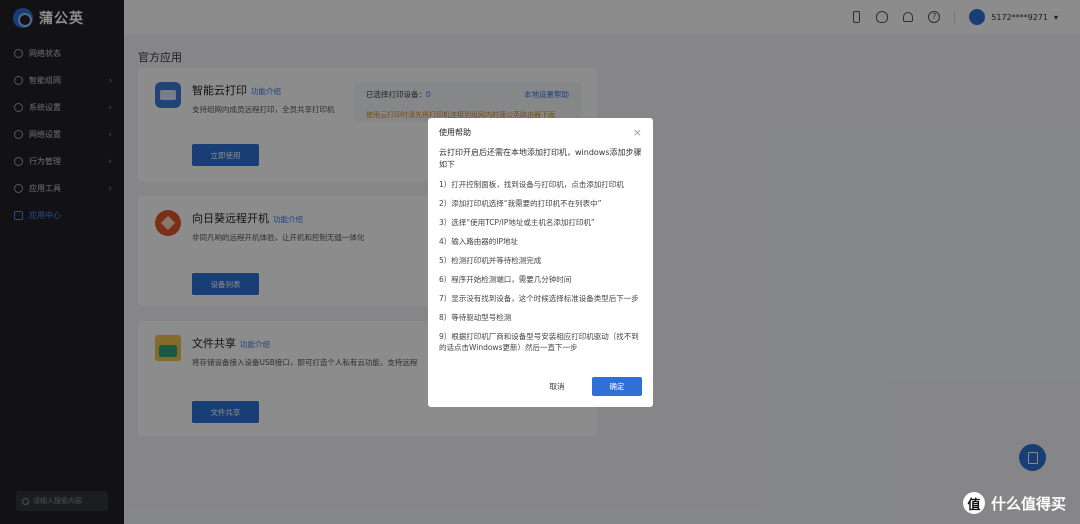 The width and height of the screenshot is (1080, 524). What do you see at coordinates (490, 260) in the screenshot?
I see `list-item: 5）检测打印机并等待检测完成` at bounding box center [490, 260].